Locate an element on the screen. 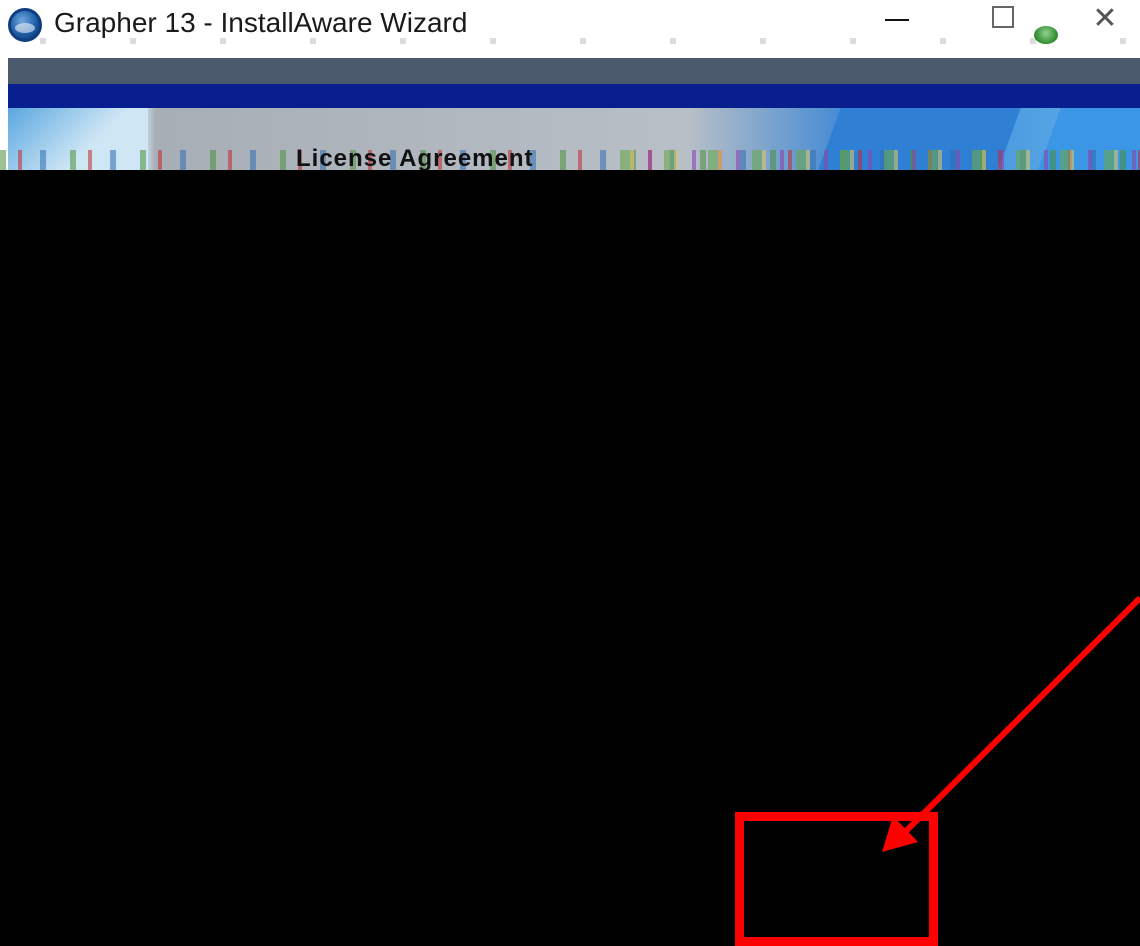 The image size is (1140, 946). grapher-globe-icon is located at coordinates (25, 25).